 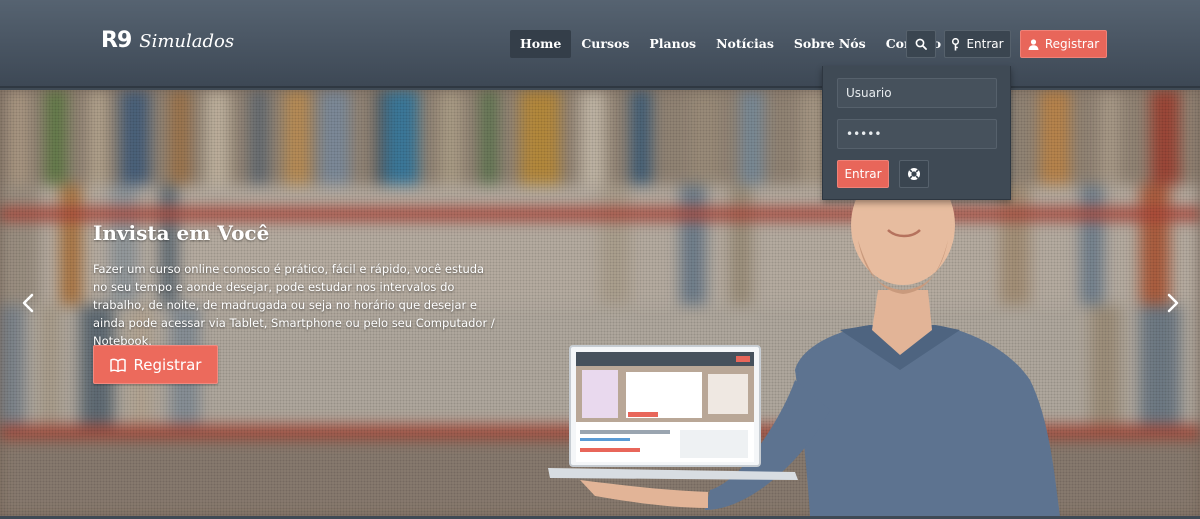 What do you see at coordinates (167, 364) in the screenshot?
I see `hero-register-label: Registrar` at bounding box center [167, 364].